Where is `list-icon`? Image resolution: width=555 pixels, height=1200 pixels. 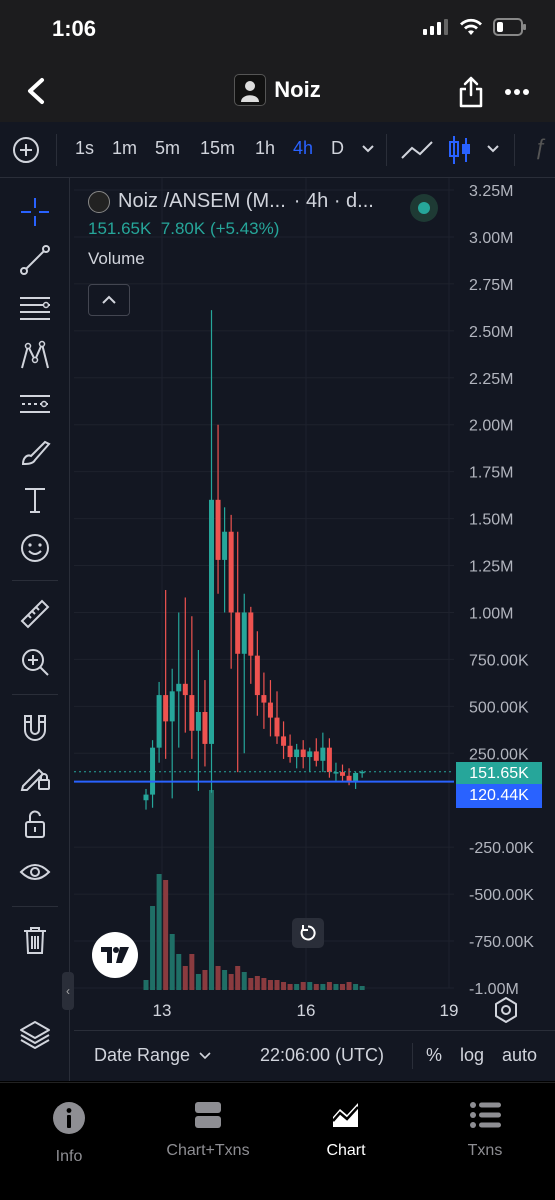 list-icon is located at coordinates (485, 1115).